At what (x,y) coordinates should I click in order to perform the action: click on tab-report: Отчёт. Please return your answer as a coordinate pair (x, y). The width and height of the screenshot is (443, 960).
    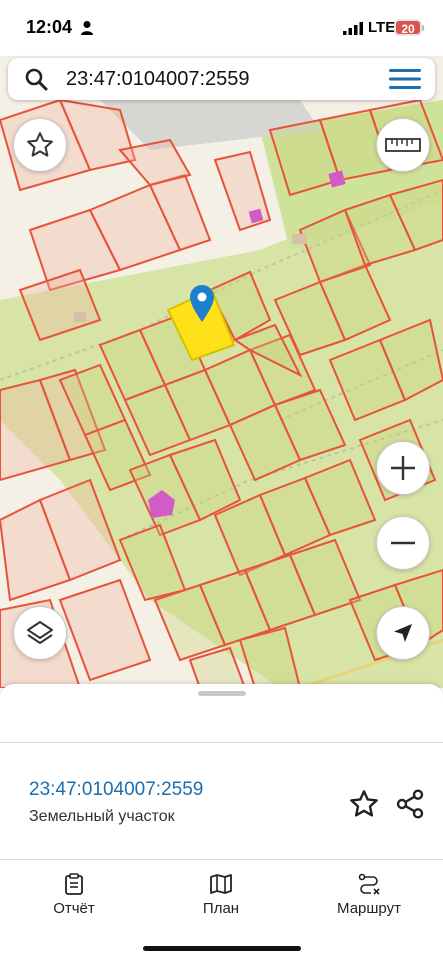
    Looking at the image, I should click on (74, 895).